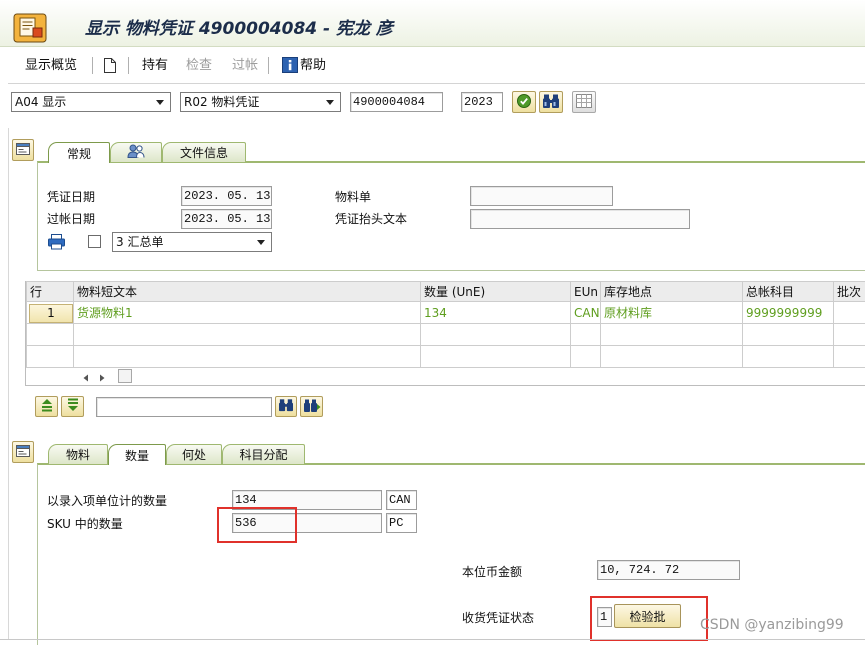 Image resolution: width=865 pixels, height=645 pixels. Describe the element at coordinates (396, 102) in the screenshot. I see `doc-number-field: 4900004084` at that location.